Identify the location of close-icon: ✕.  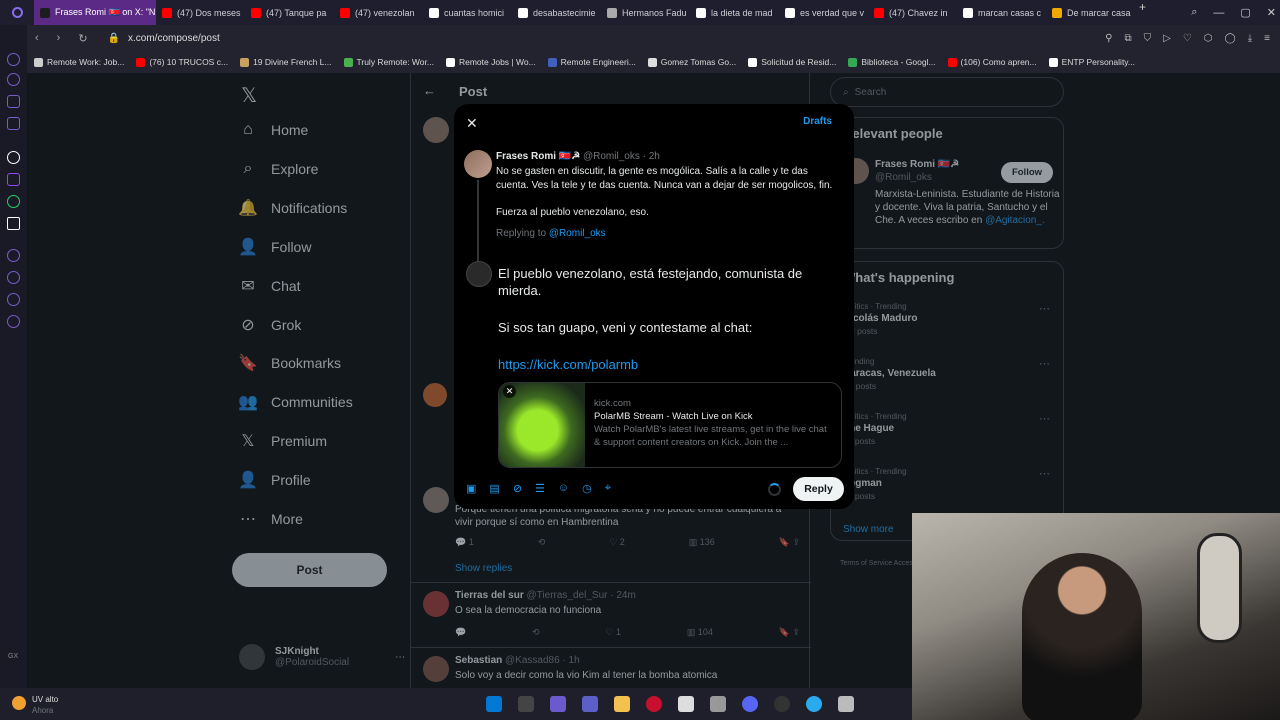
(472, 123).